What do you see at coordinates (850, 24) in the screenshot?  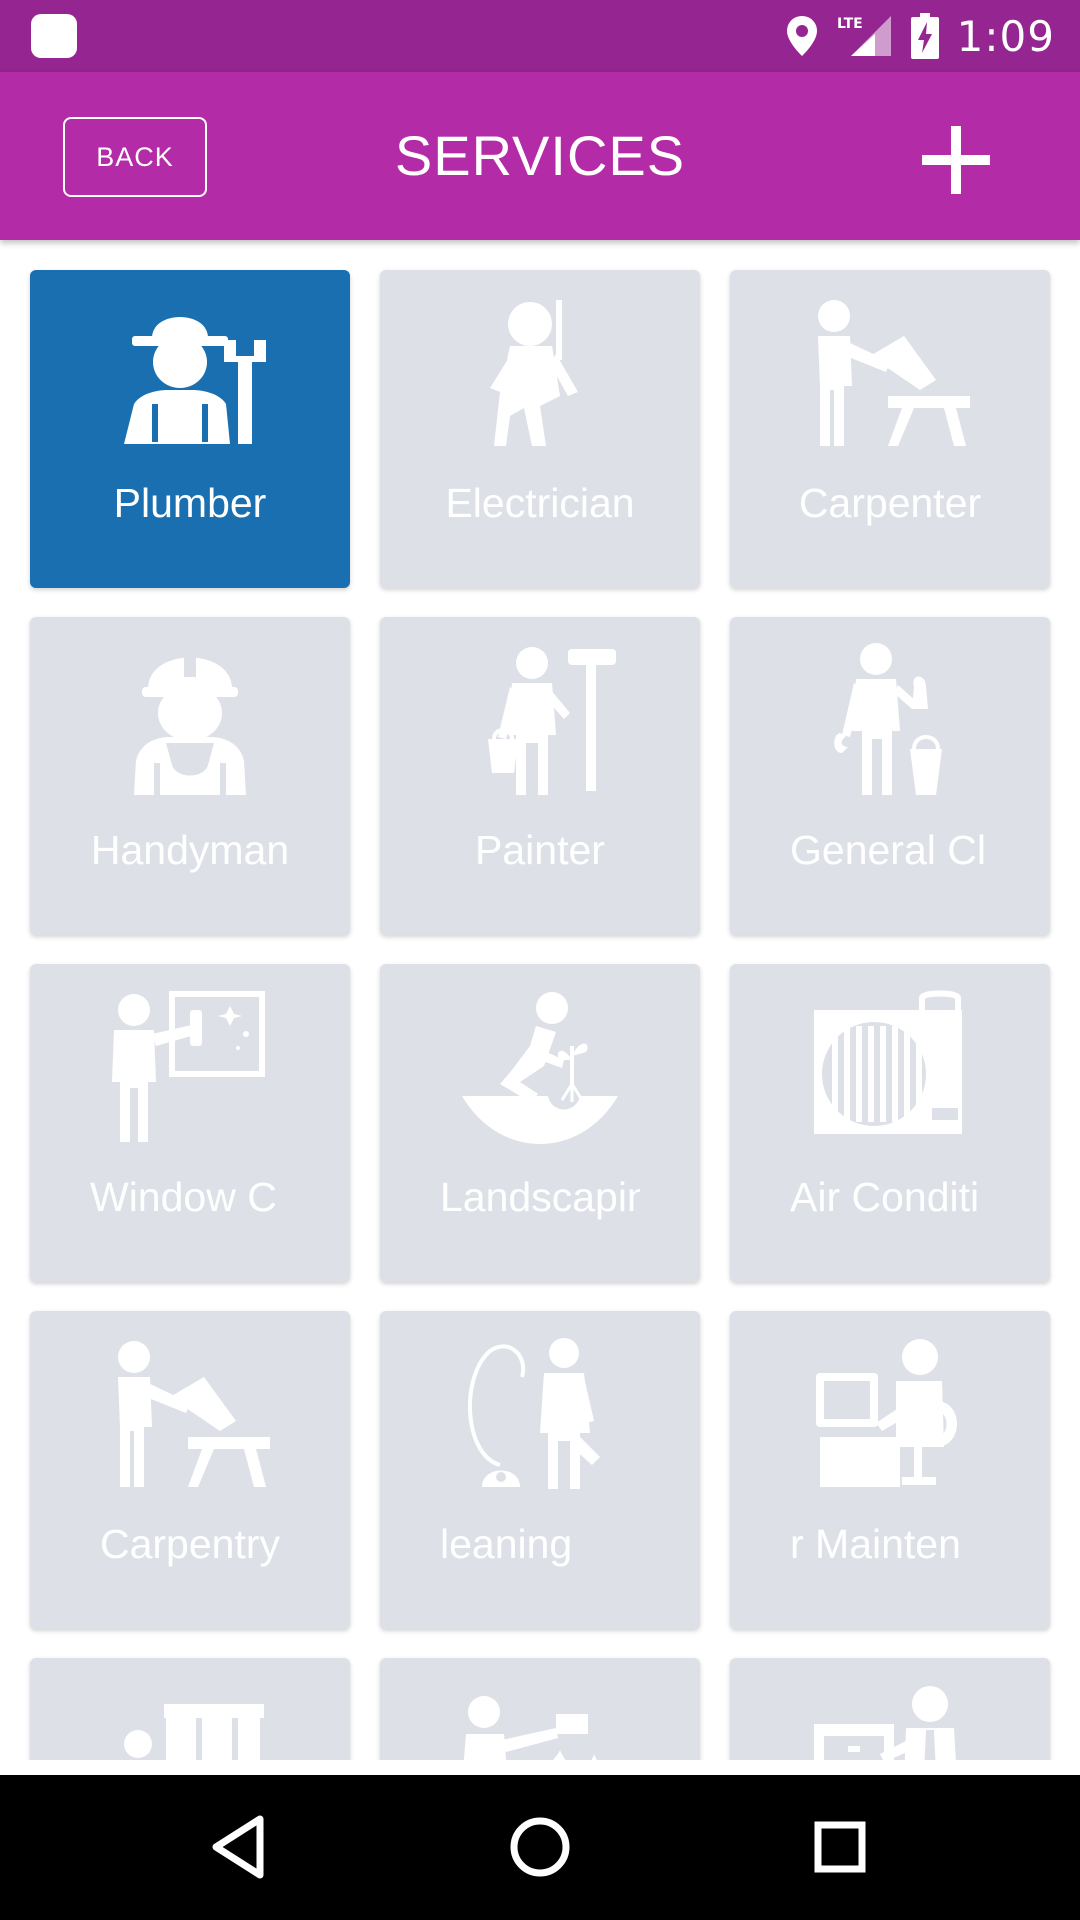 I see `svg-text: LTE` at bounding box center [850, 24].